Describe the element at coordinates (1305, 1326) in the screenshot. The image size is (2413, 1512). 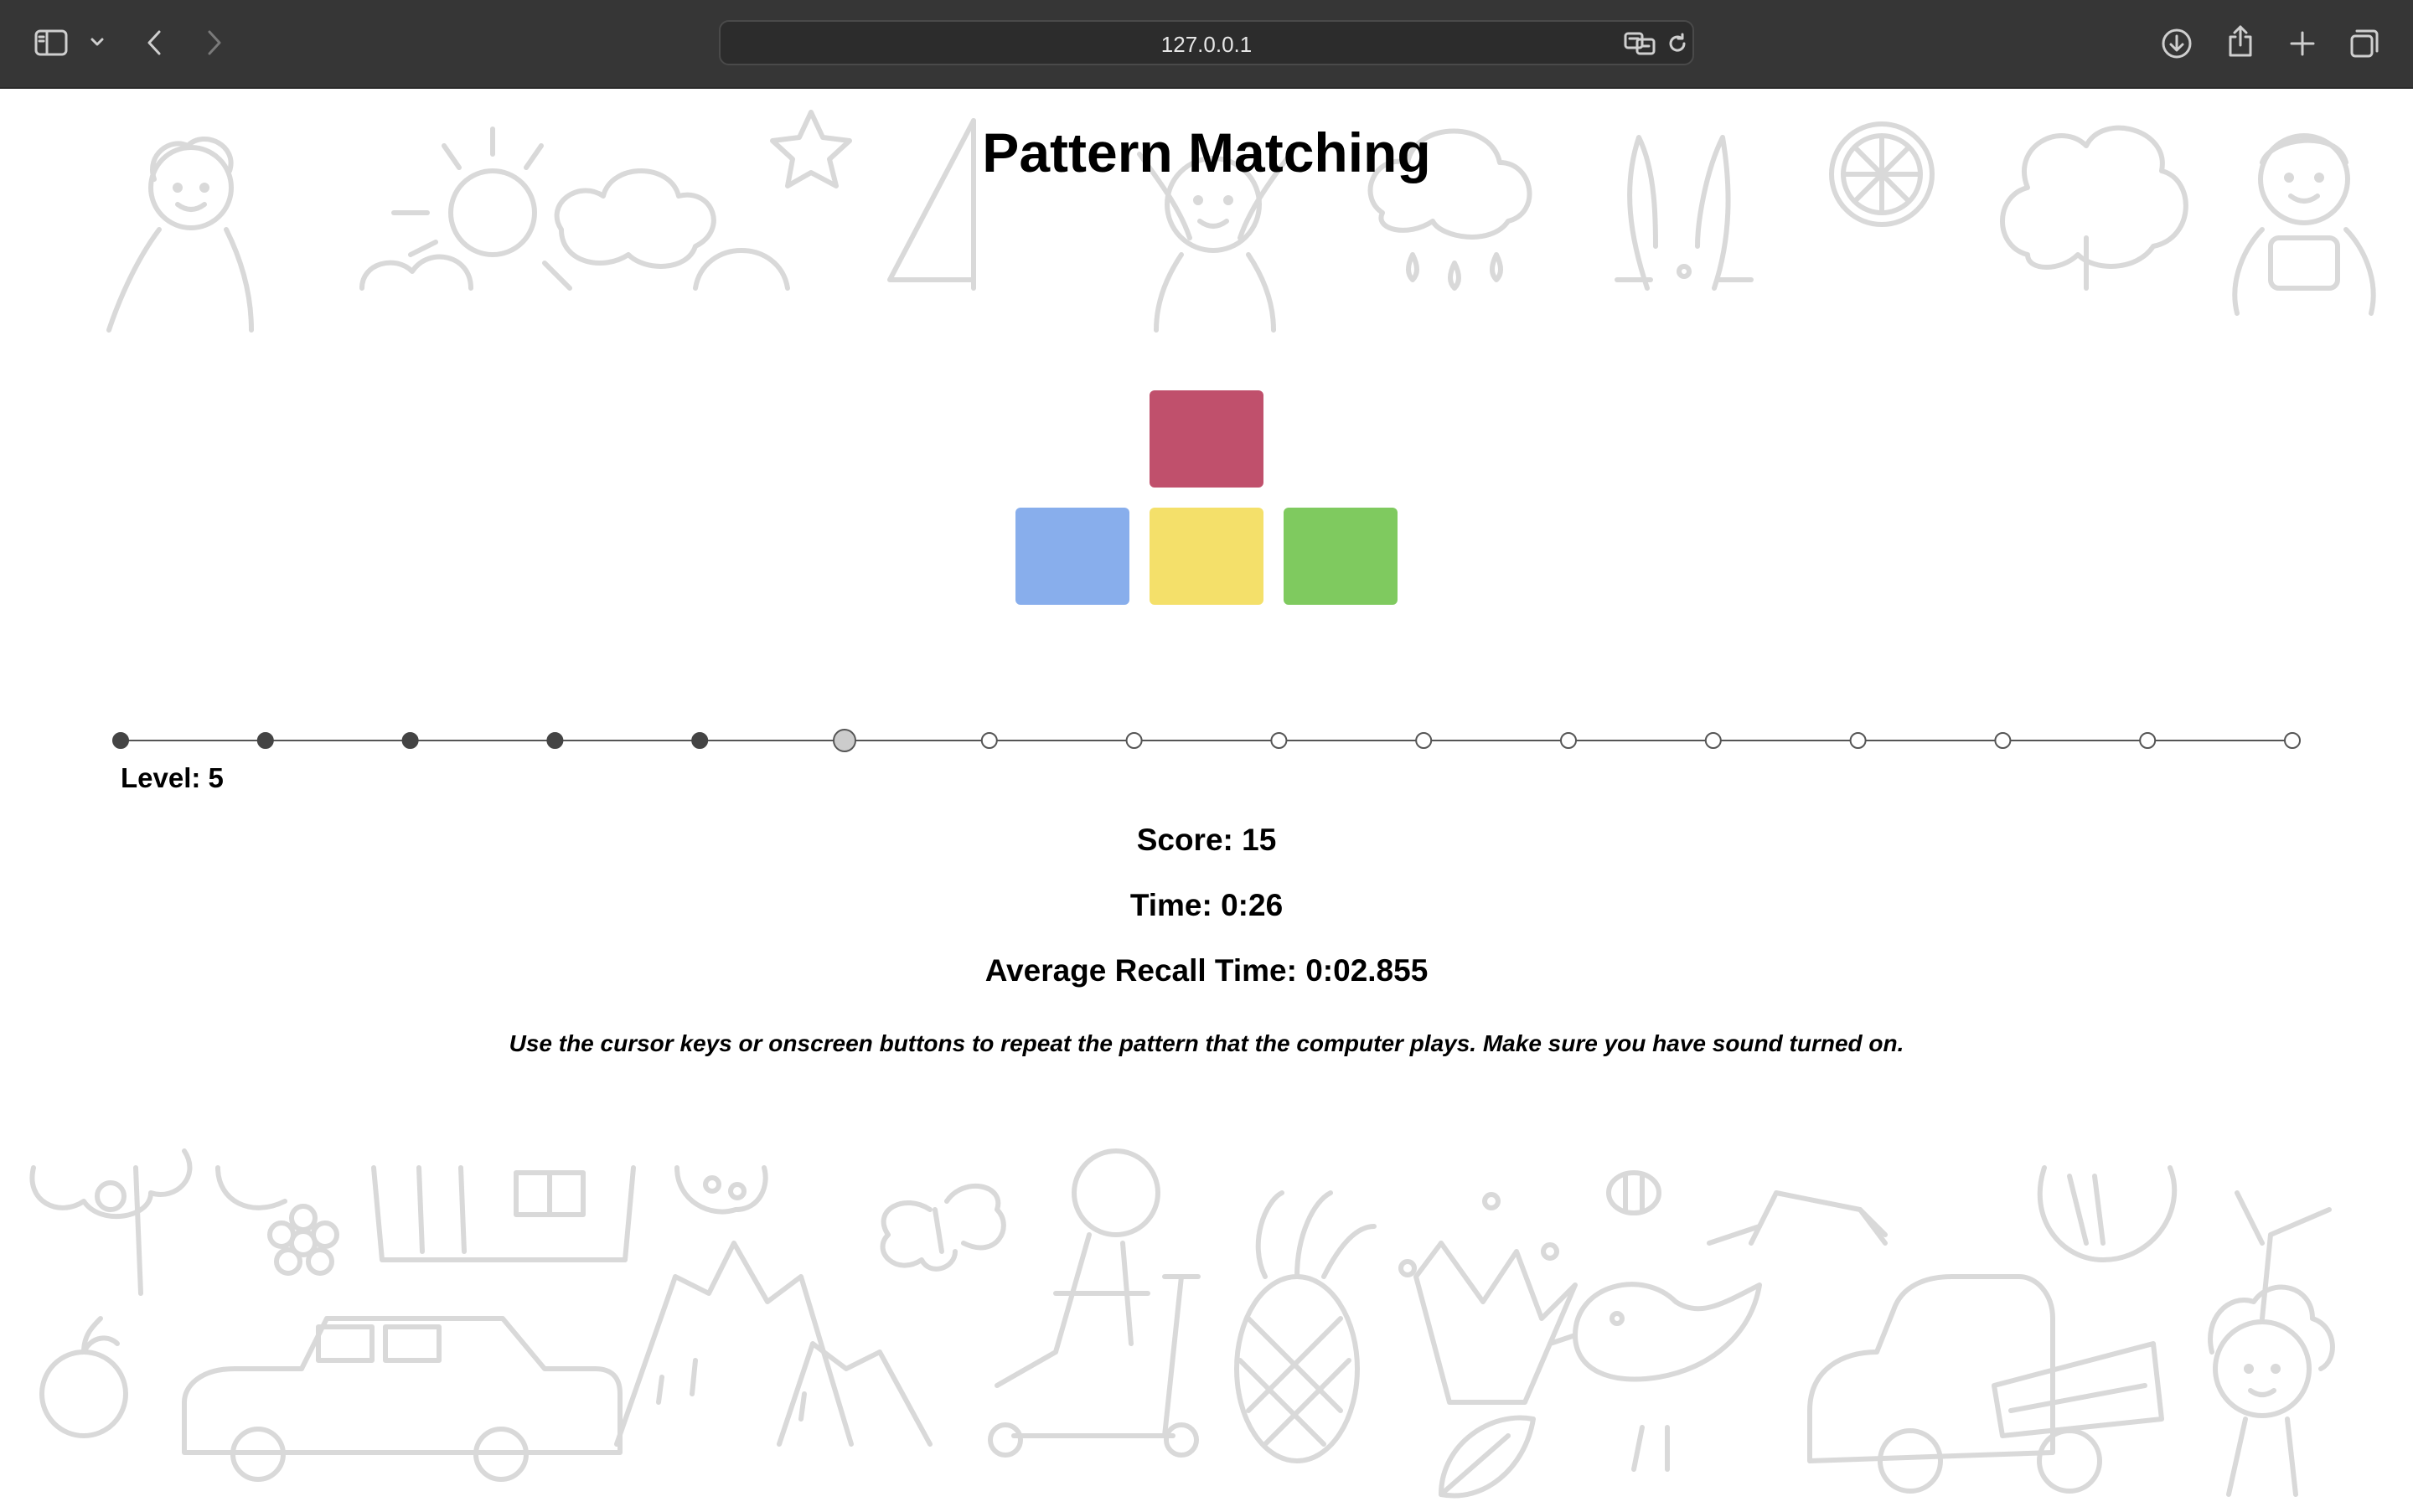
I see `doodle-pineapple-icon` at that location.